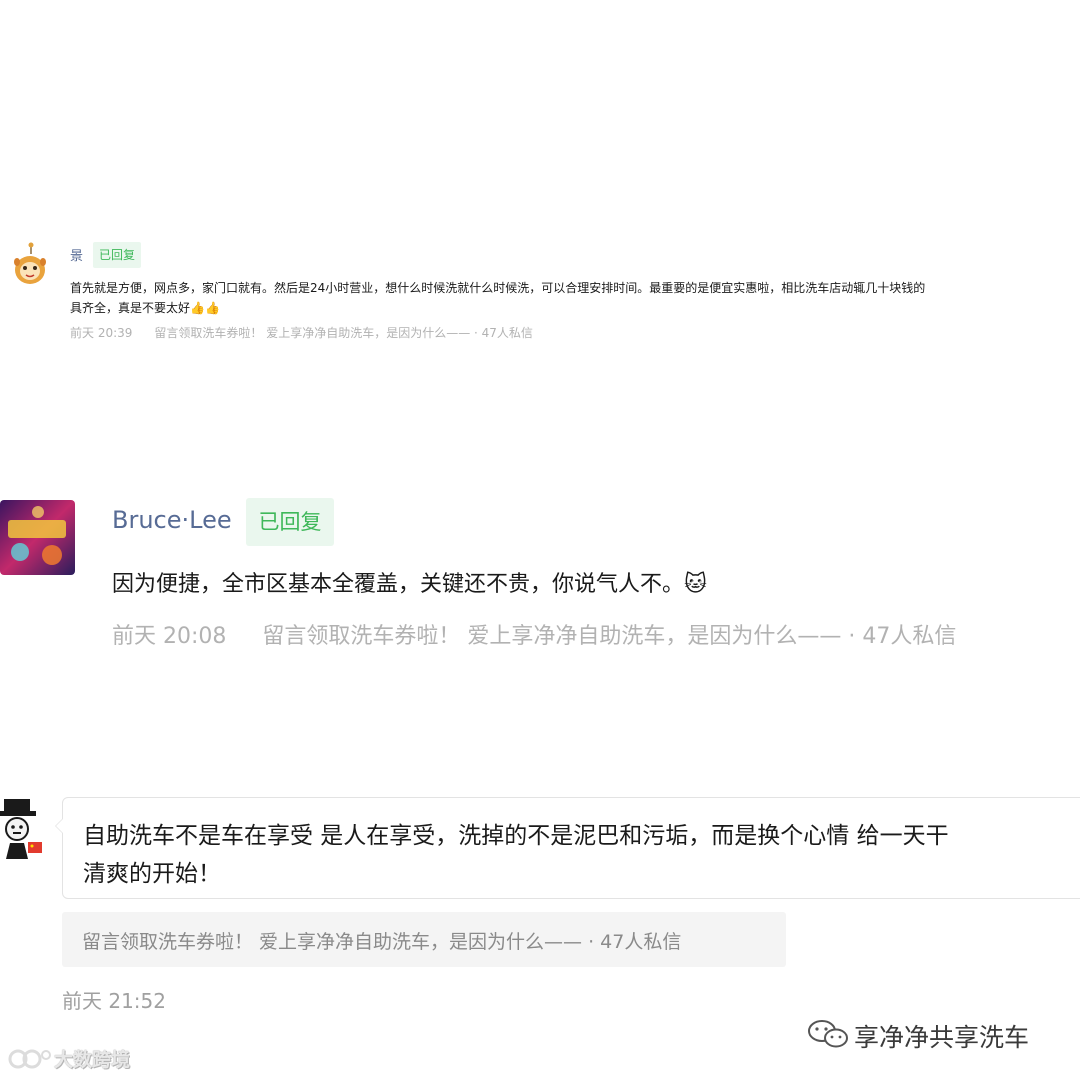  What do you see at coordinates (101, 333) in the screenshot?
I see `comment-time: 前天 20:39` at bounding box center [101, 333].